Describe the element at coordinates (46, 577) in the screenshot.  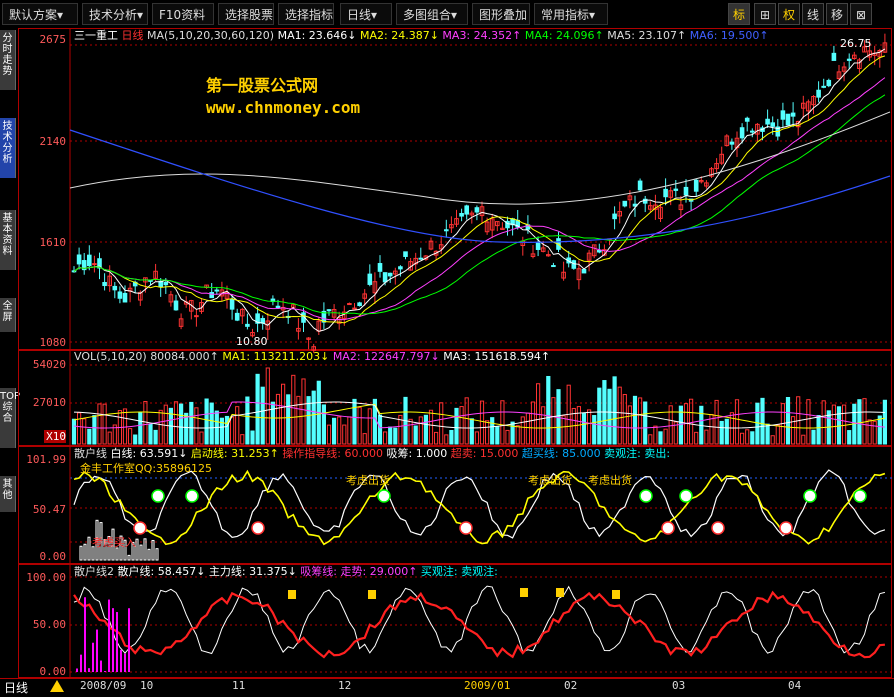
I see `ind2-ytick-1: 100.00` at that location.